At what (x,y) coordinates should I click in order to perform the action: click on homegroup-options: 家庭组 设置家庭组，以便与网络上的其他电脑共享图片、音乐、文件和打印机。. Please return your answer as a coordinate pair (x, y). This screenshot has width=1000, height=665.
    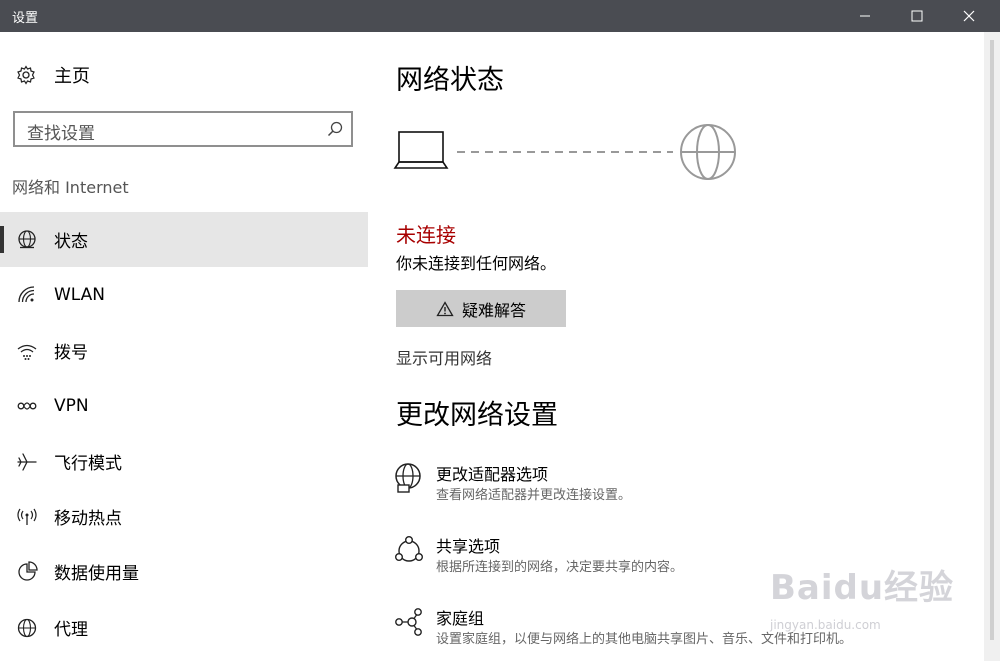
    Looking at the image, I should click on (674, 635).